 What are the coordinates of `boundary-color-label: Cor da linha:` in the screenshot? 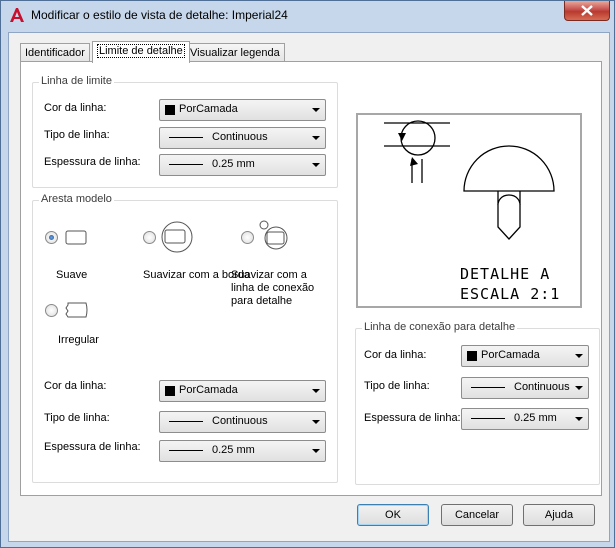 It's located at (75, 108).